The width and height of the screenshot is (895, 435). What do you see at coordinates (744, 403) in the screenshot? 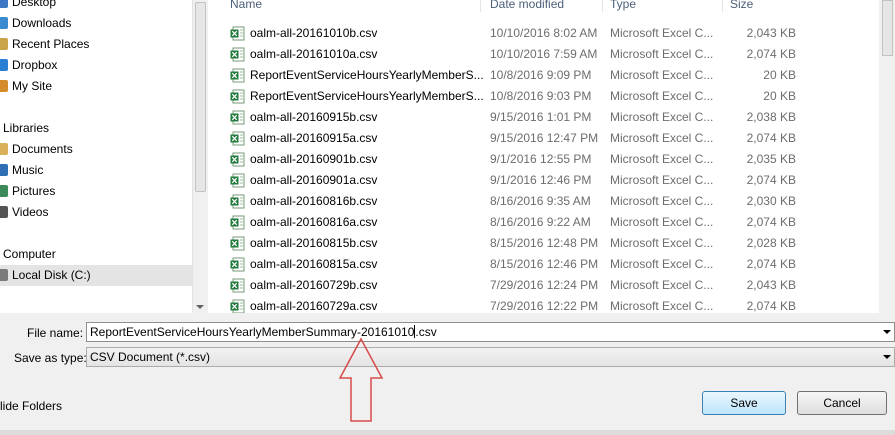
I see `save-button: Save` at bounding box center [744, 403].